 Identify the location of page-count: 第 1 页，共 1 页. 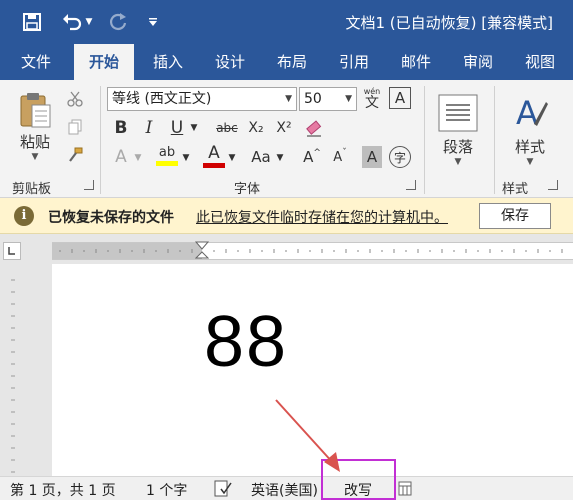
(63, 490).